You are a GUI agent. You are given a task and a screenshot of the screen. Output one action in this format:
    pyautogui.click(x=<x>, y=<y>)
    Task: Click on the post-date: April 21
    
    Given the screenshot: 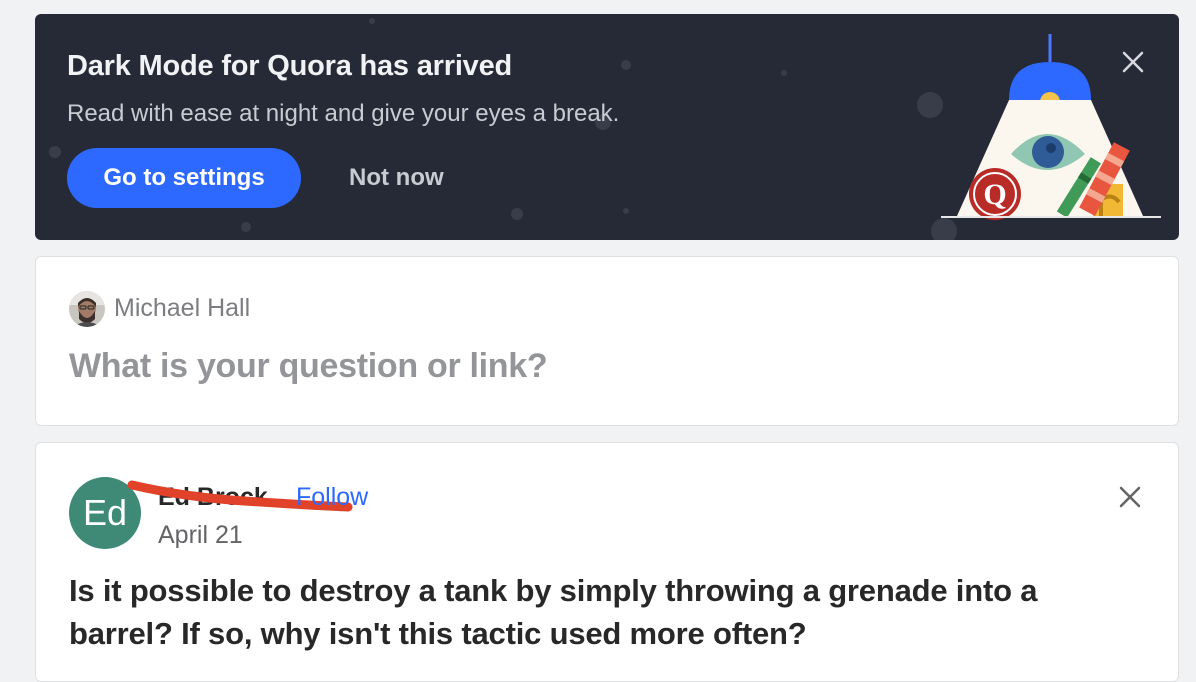 What is the action you would take?
    pyautogui.click(x=200, y=535)
    